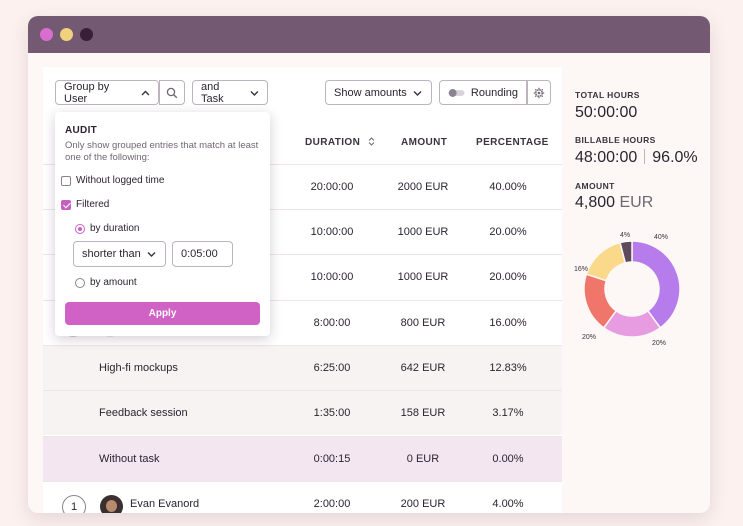 The image size is (743, 526). Describe the element at coordinates (143, 413) in the screenshot. I see `task-name: Feedback session` at that location.